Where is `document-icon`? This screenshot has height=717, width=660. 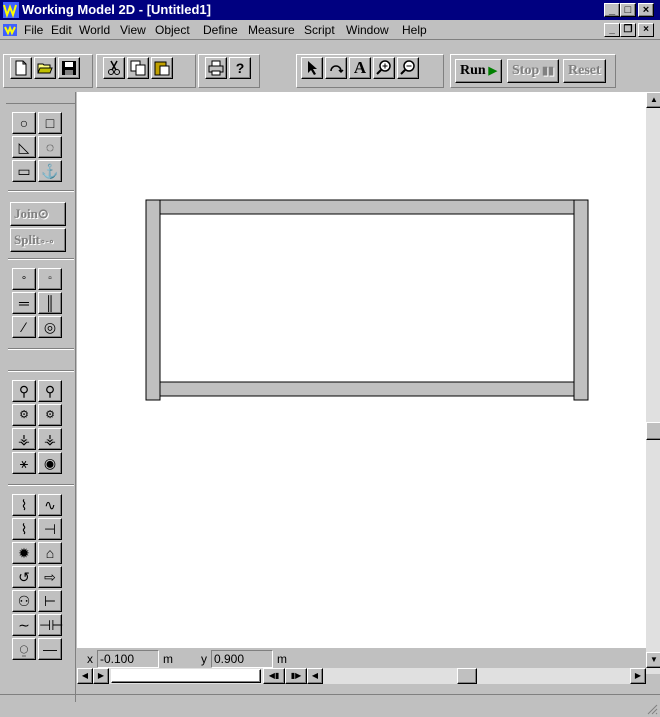
document-icon is located at coordinates (10, 30).